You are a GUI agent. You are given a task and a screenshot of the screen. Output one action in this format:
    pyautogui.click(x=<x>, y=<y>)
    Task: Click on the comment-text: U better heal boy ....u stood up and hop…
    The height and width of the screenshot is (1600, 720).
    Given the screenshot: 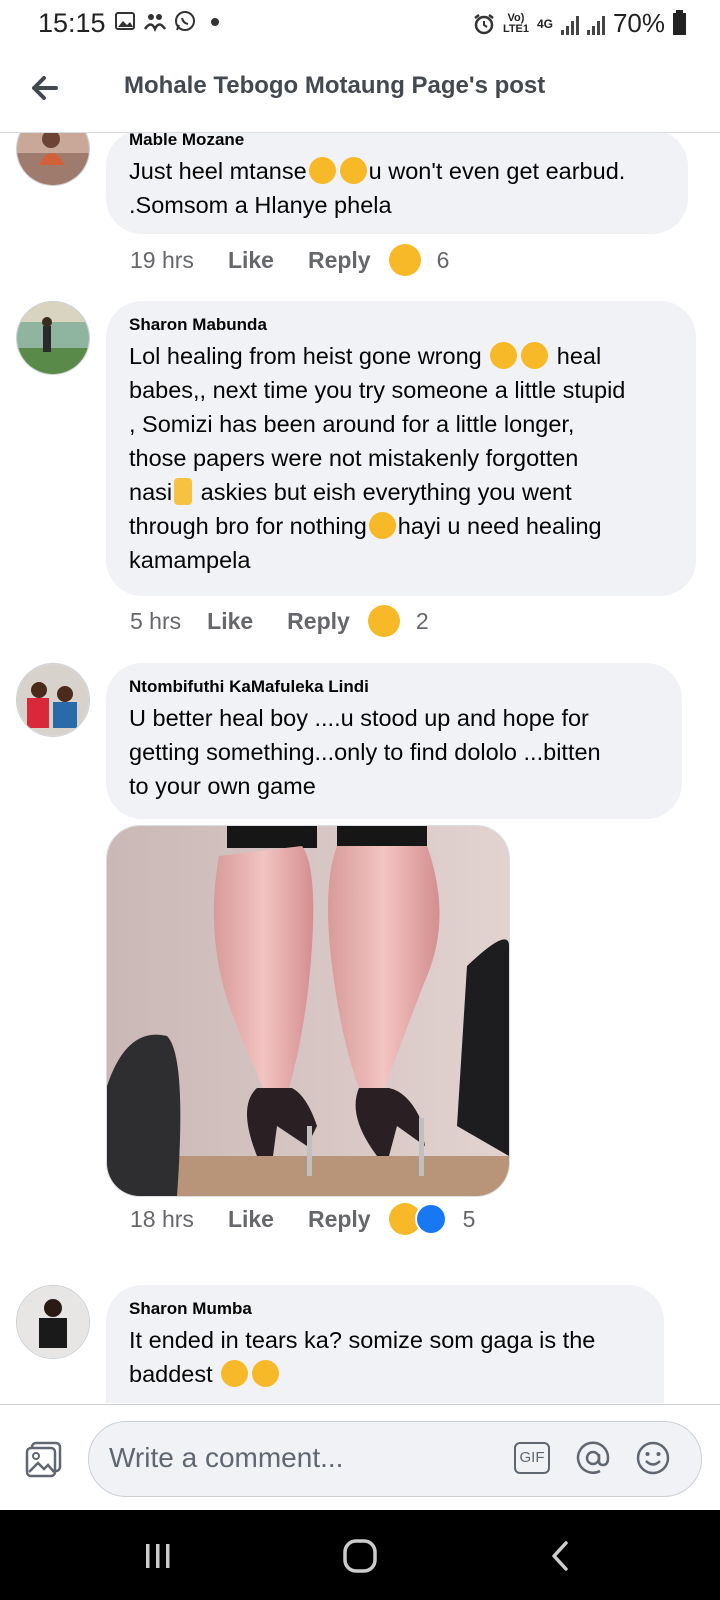 What is the action you would take?
    pyautogui.click(x=365, y=752)
    